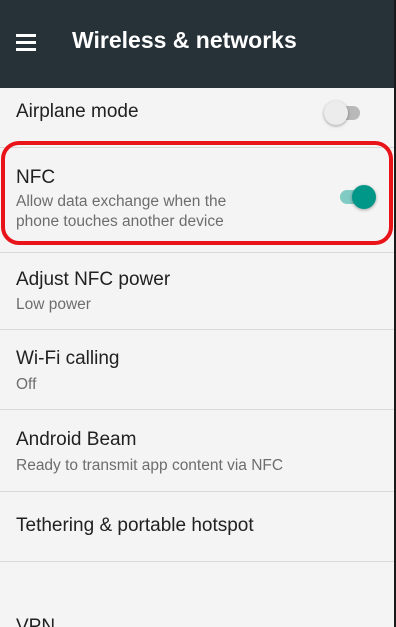  What do you see at coordinates (198, 291) in the screenshot?
I see `list-item-adjust-nfc-power: Adjust NFC power Low power` at bounding box center [198, 291].